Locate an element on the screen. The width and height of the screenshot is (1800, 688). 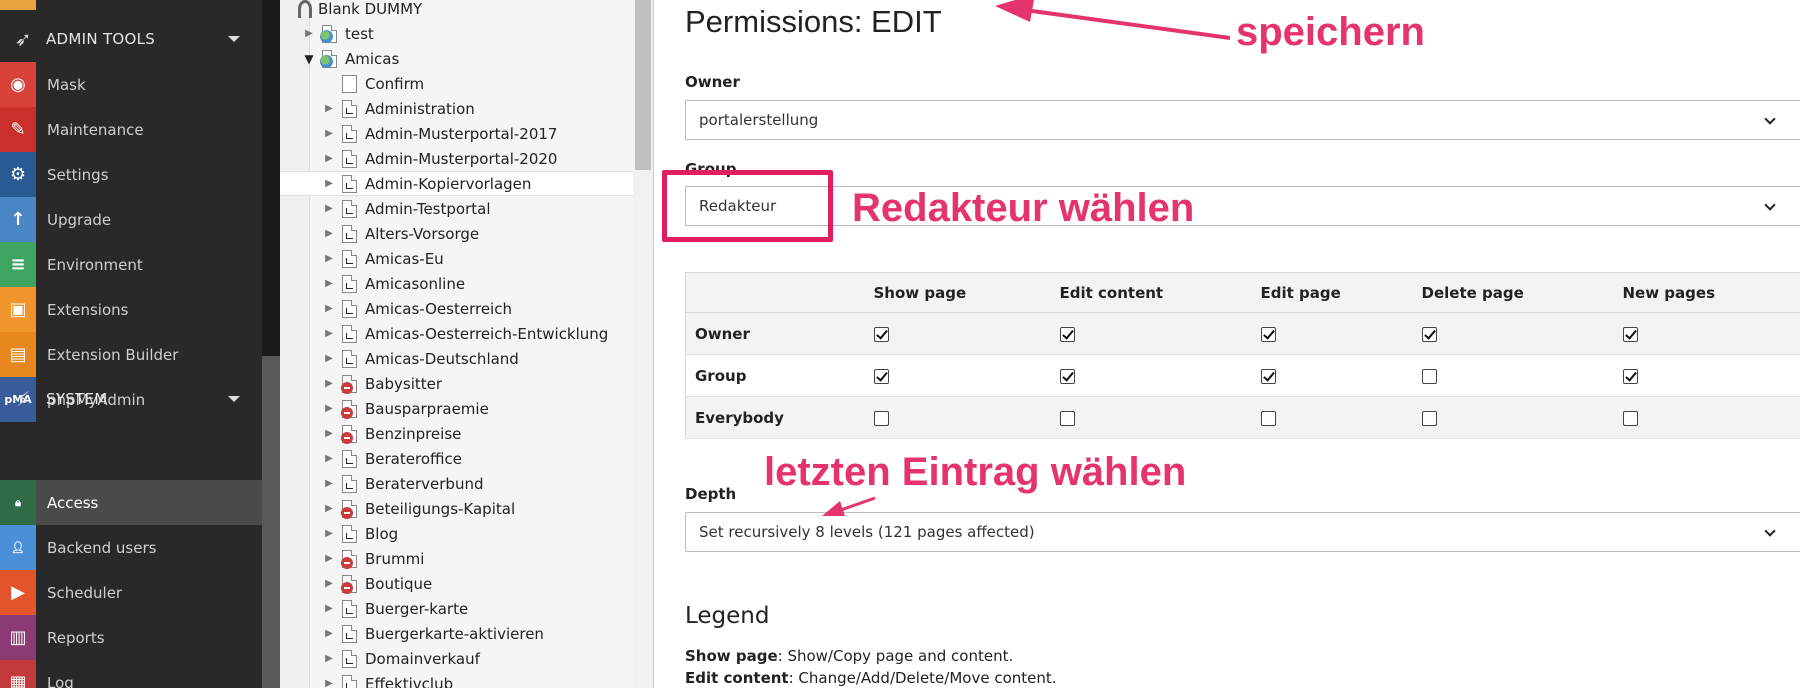
tree-node: ▶ Beteiligungs-Kapital is located at coordinates (418, 508).